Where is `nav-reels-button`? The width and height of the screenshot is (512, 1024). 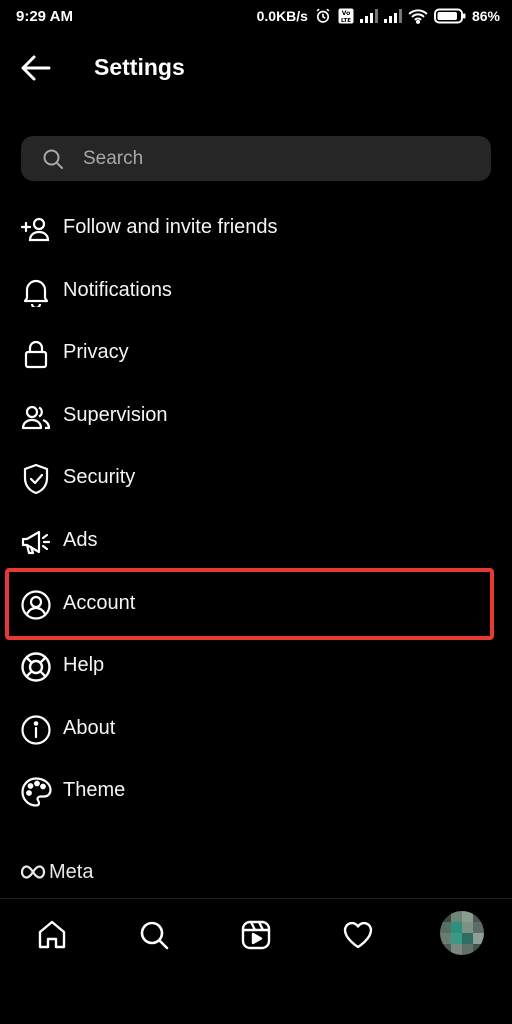 nav-reels-button is located at coordinates (256, 935).